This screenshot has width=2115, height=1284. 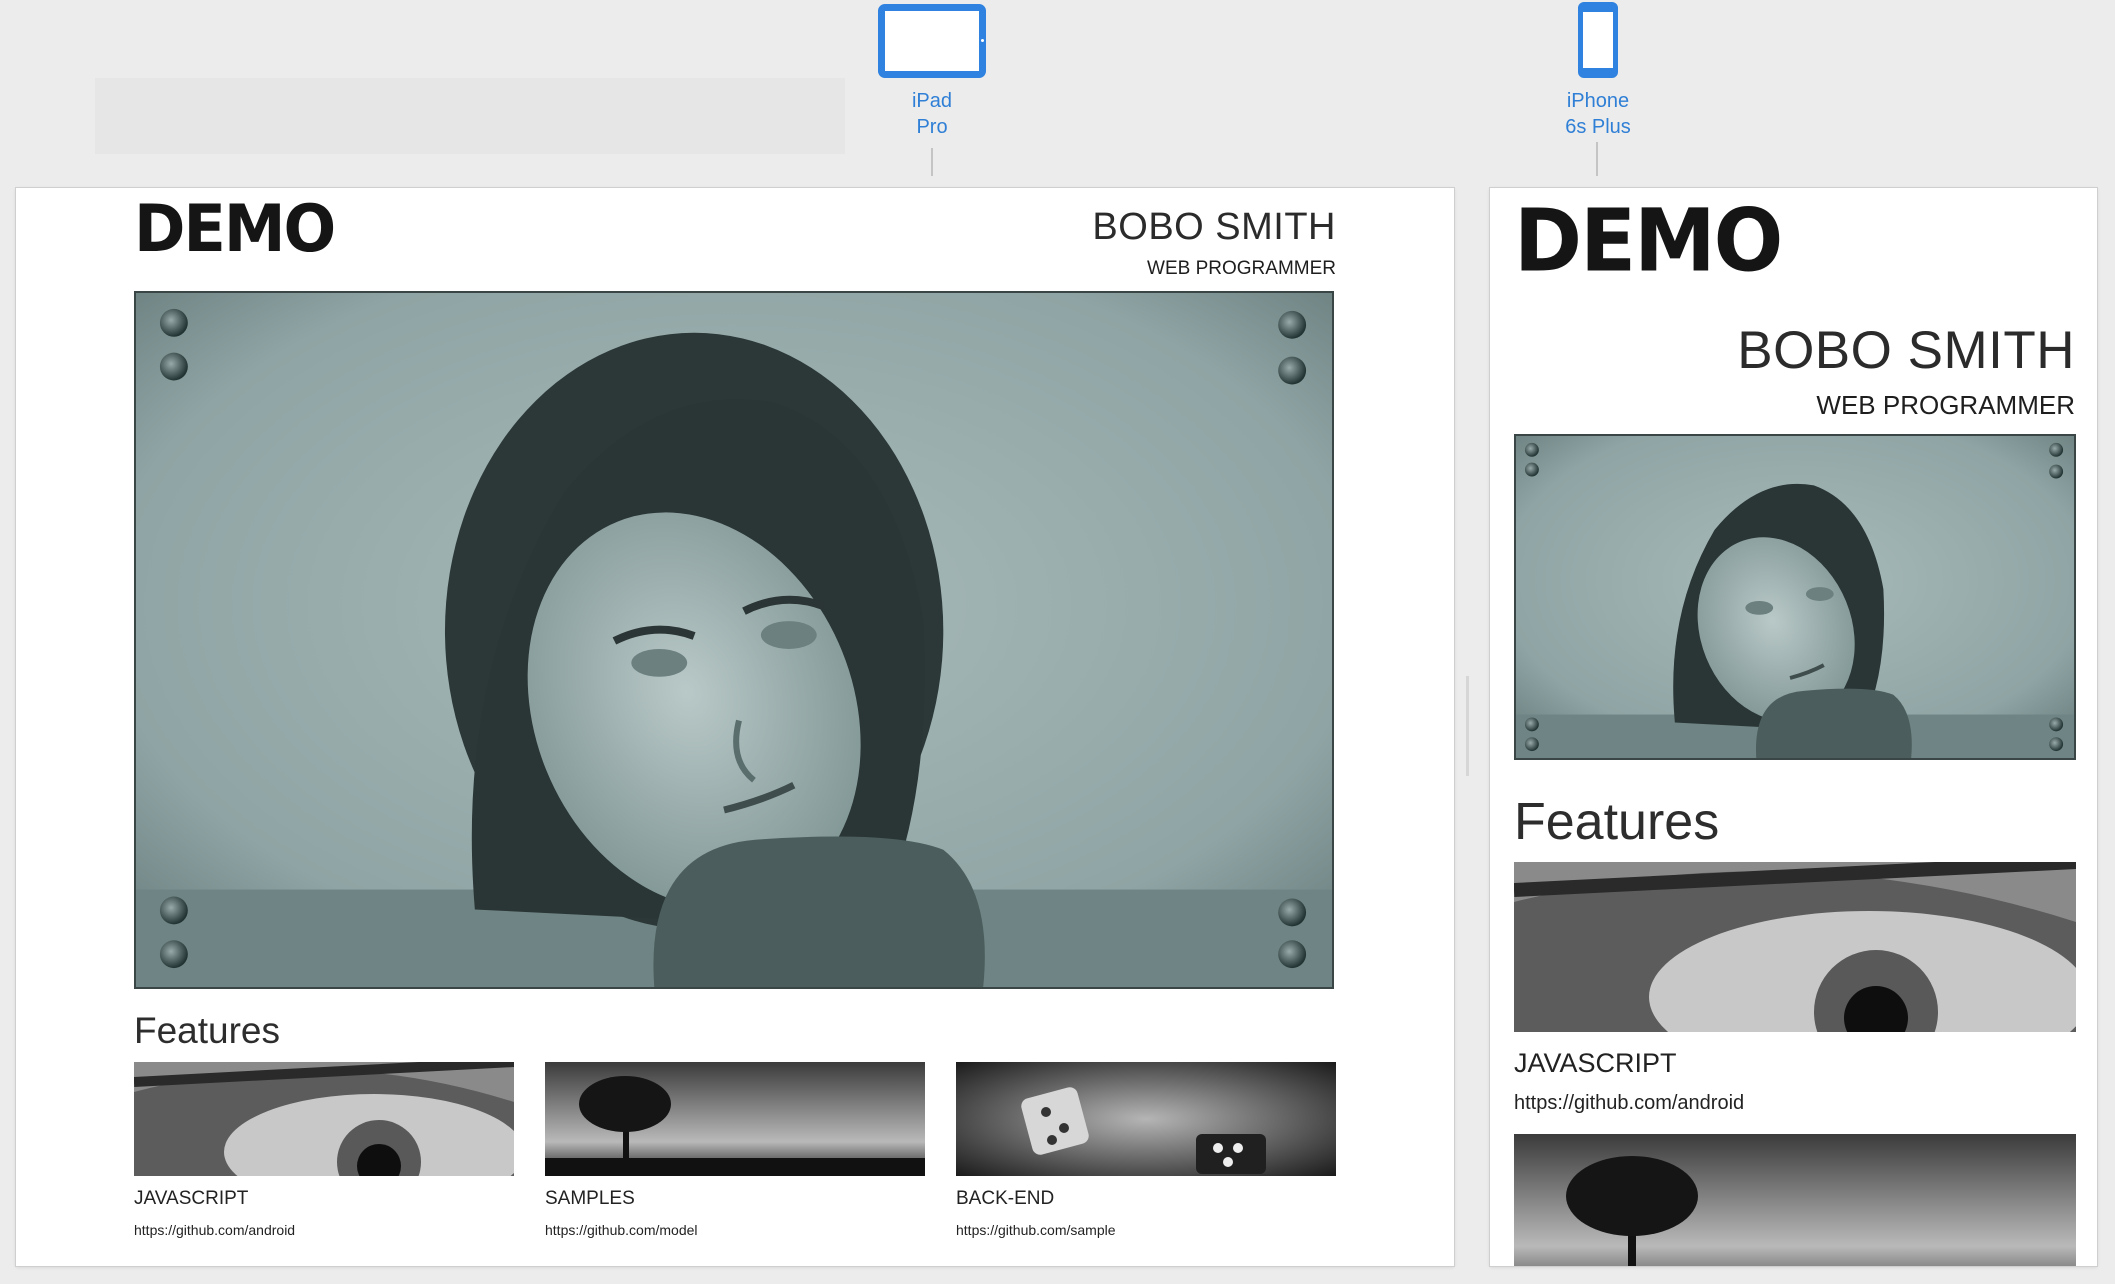 I want to click on toolbar-strip, so click(x=470, y=116).